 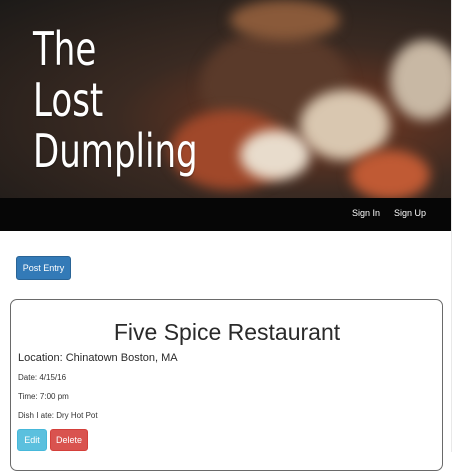 I want to click on delete-button: Delete, so click(x=69, y=440).